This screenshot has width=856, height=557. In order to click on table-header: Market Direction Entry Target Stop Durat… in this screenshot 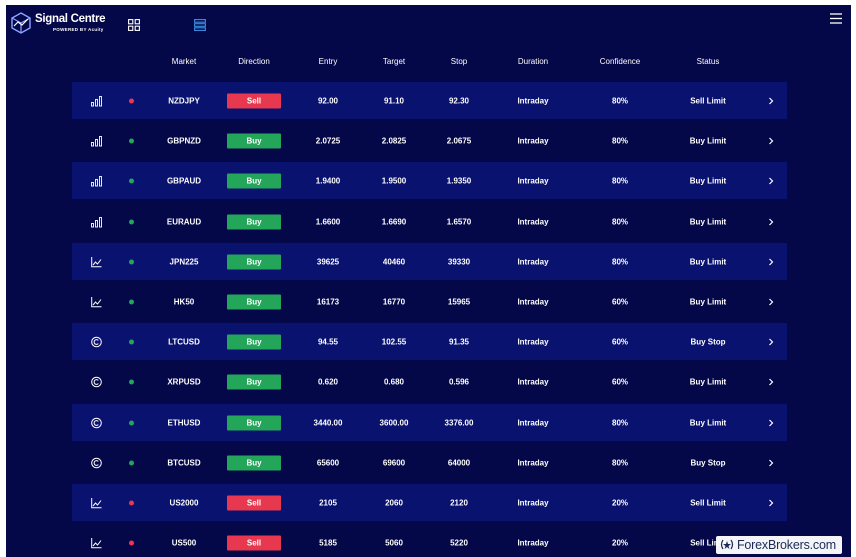, I will do `click(429, 62)`.